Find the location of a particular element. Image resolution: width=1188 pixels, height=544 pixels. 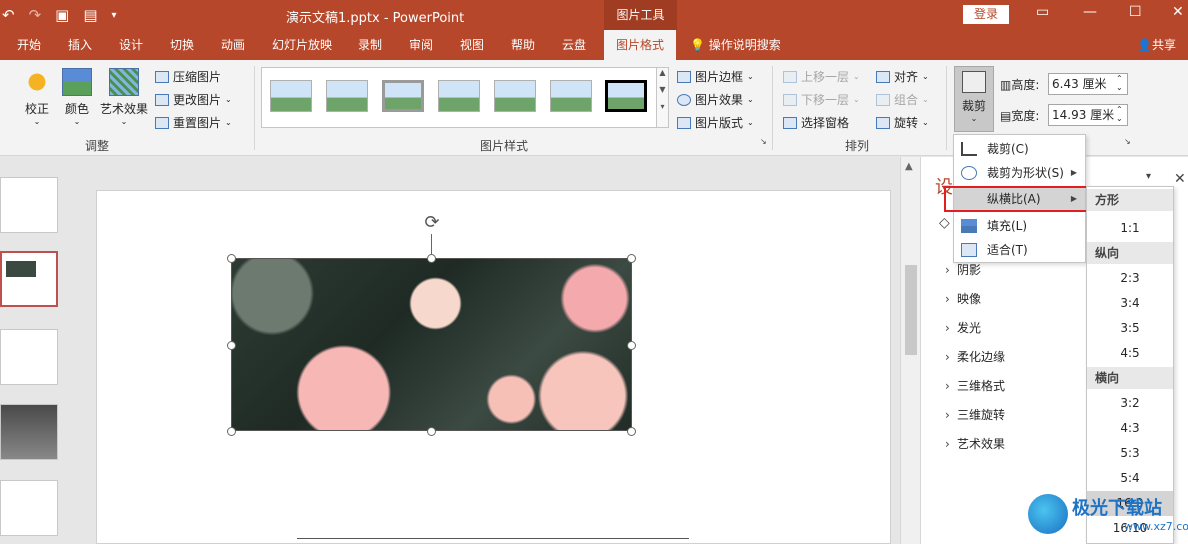

gallery-scrollbar: ▲ ▼ ▾ is located at coordinates (662, 97).